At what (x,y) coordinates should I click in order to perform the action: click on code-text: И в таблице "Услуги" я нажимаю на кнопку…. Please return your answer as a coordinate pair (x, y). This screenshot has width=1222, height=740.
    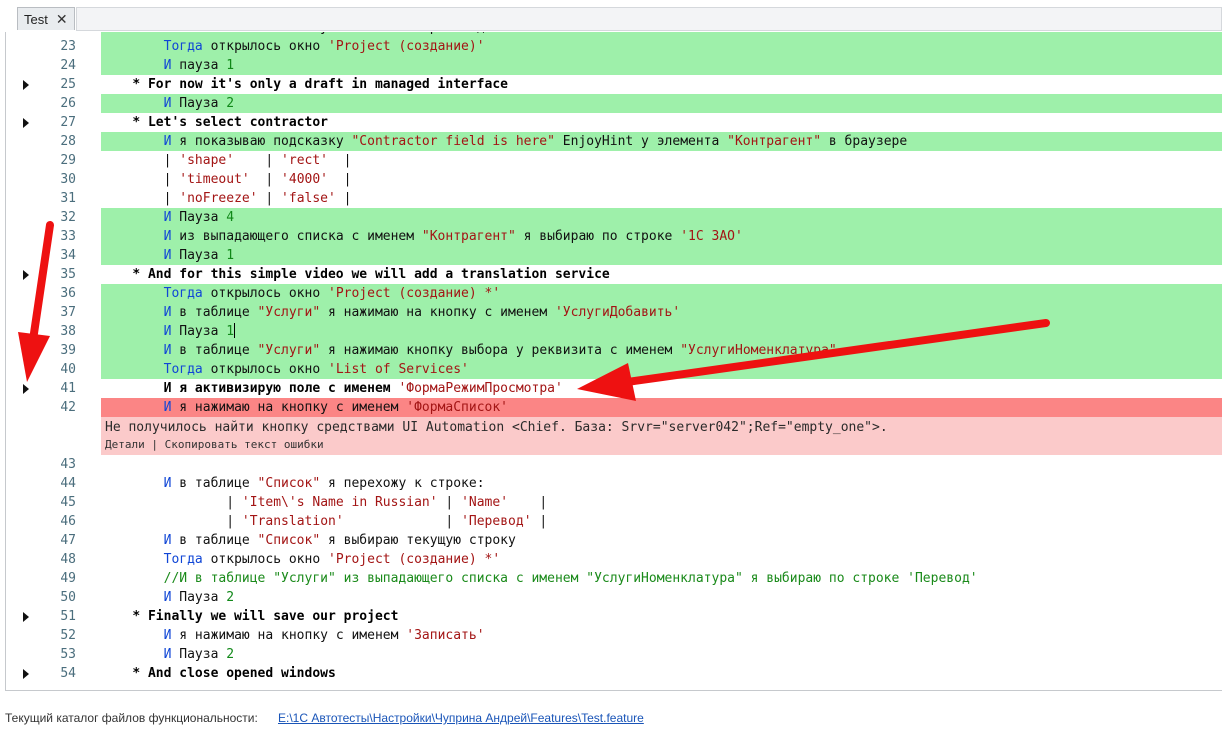
    Looking at the image, I should click on (661, 312).